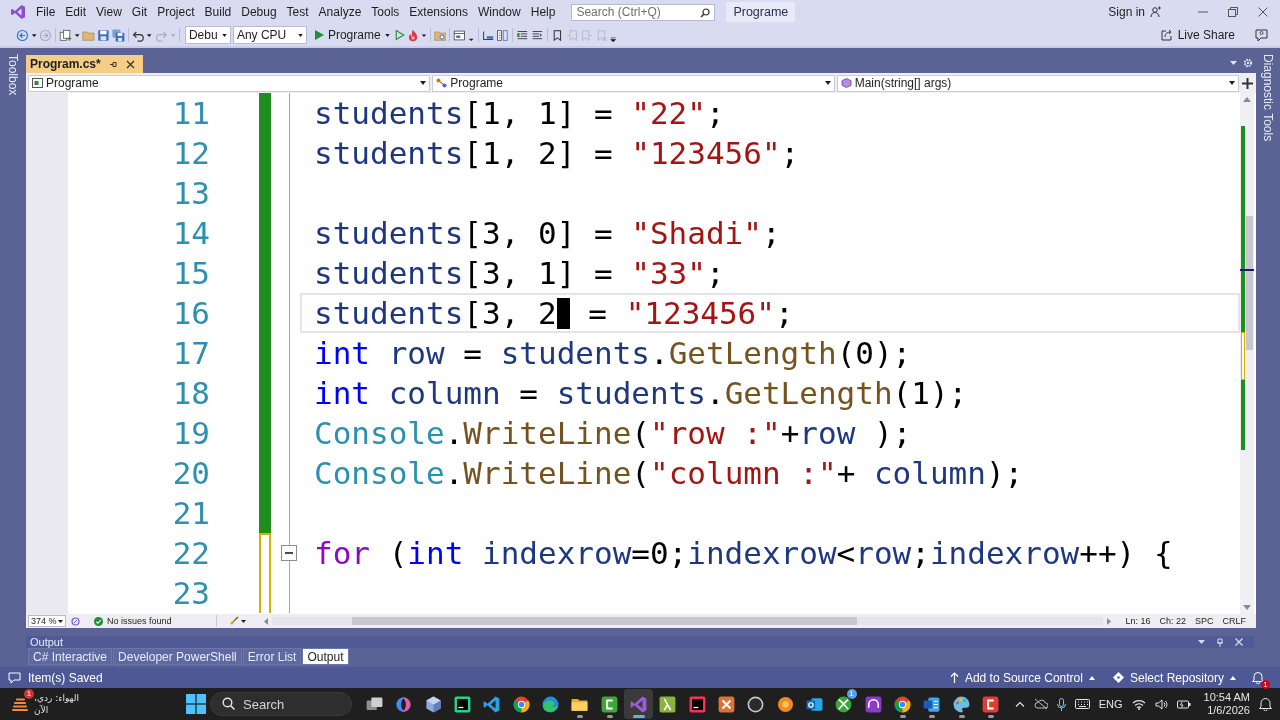 This screenshot has height=720, width=1280. Describe the element at coordinates (56, 698) in the screenshot. I see `weather-text: الهواء: ردي،` at that location.